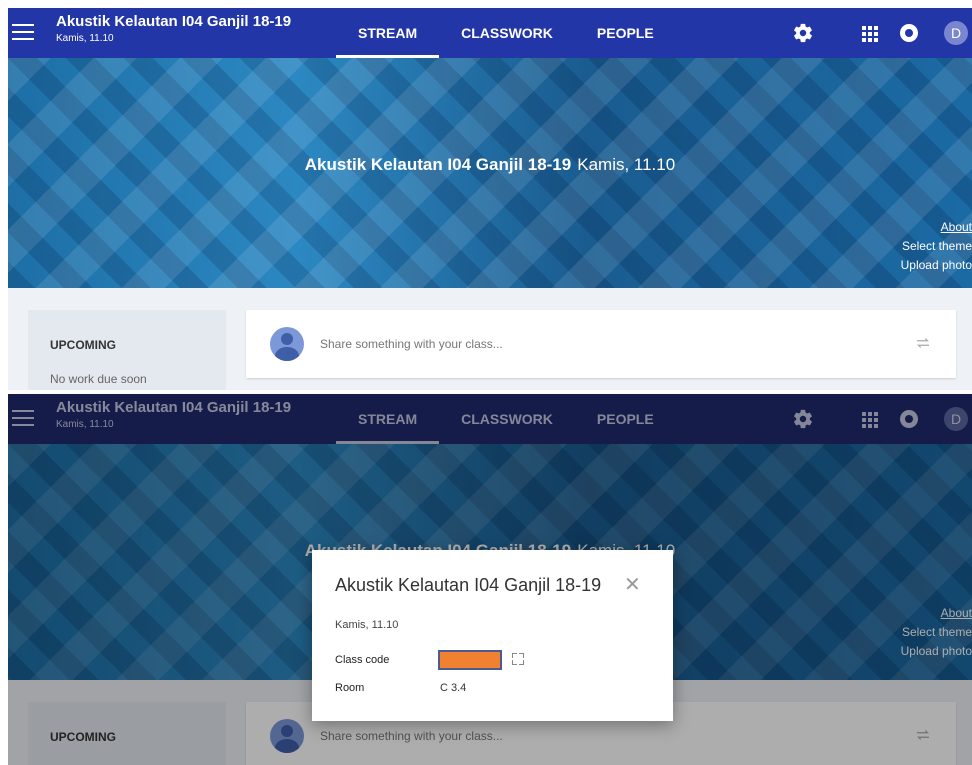 The image size is (972, 765). Describe the element at coordinates (869, 33) in the screenshot. I see `apps-grid-icon` at that location.